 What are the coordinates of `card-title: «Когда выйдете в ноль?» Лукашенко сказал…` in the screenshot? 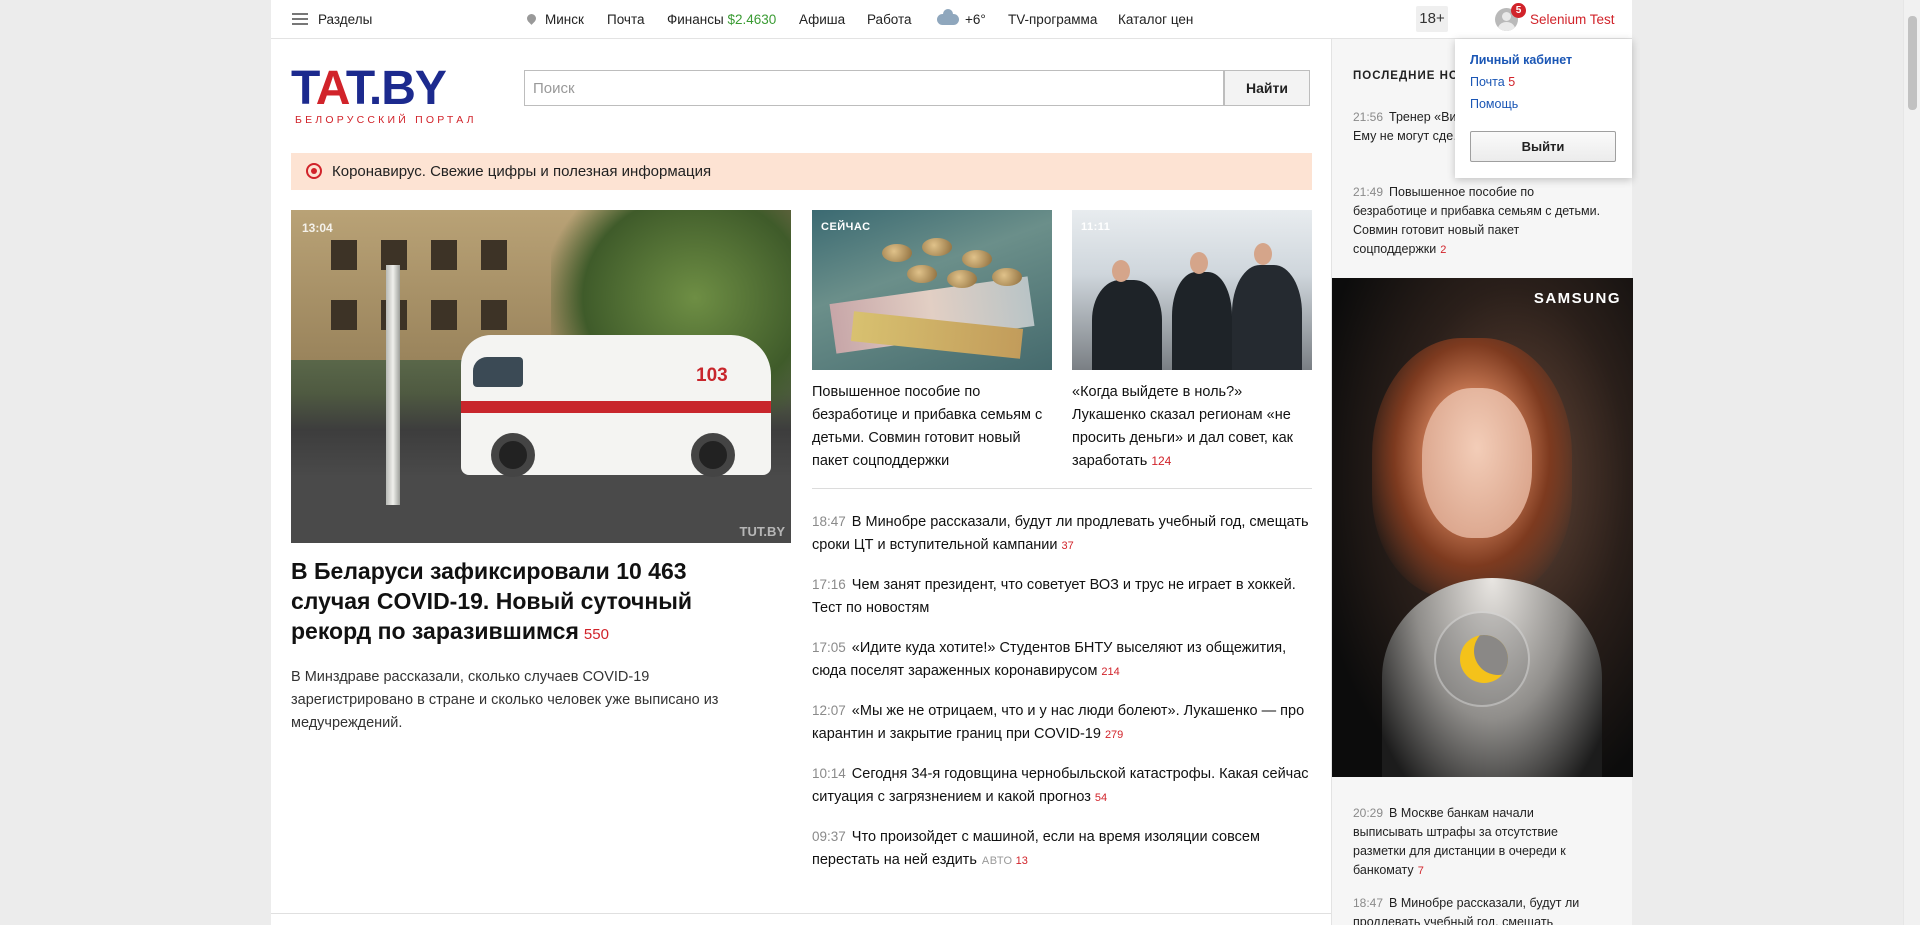 It's located at (1194, 427).